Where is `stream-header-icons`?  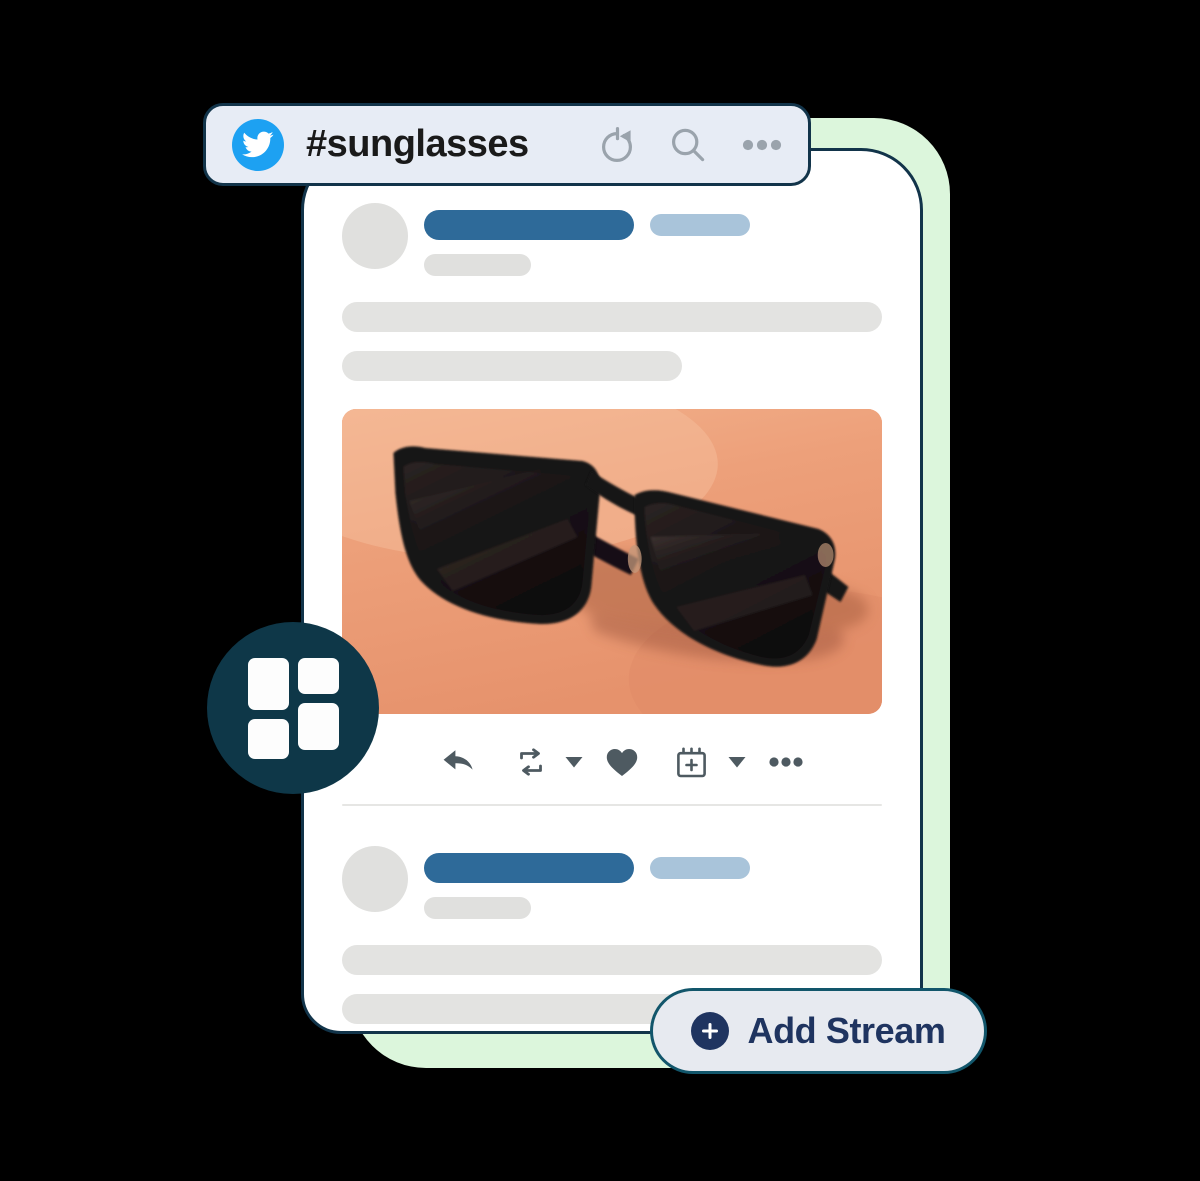 stream-header-icons is located at coordinates (691, 144).